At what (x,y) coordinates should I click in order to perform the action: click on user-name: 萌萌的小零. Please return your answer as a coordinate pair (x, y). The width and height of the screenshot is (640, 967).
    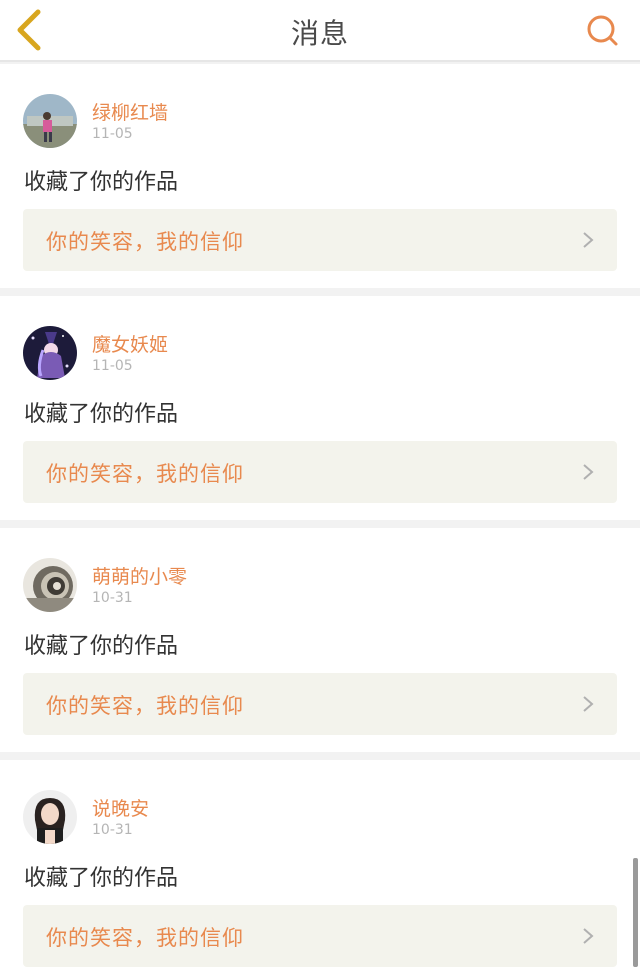
    Looking at the image, I should click on (139, 575).